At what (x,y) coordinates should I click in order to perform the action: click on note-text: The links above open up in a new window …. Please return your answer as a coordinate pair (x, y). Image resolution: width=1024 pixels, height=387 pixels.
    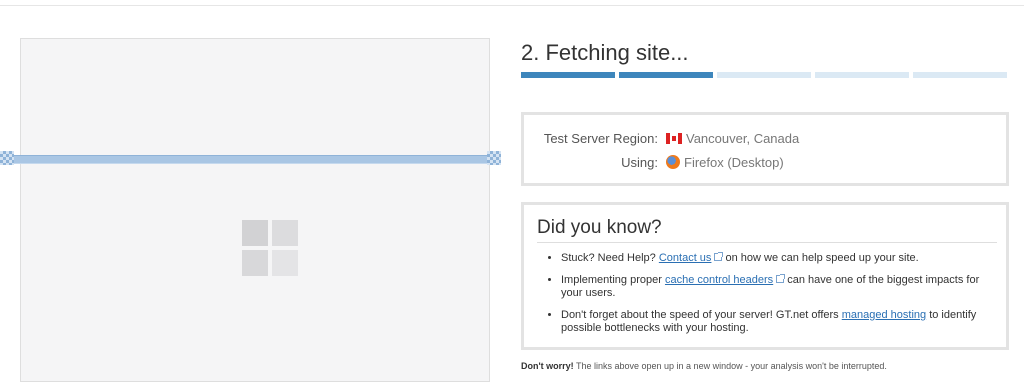
    Looking at the image, I should click on (730, 366).